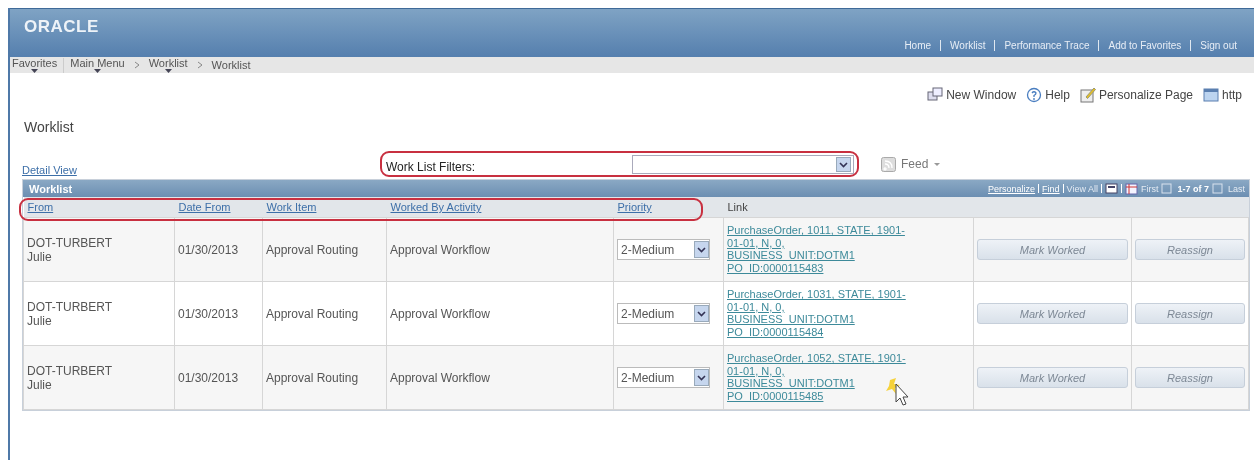 This screenshot has height=460, width=1254. Describe the element at coordinates (668, 207) in the screenshot. I see `column-header: Priority` at that location.